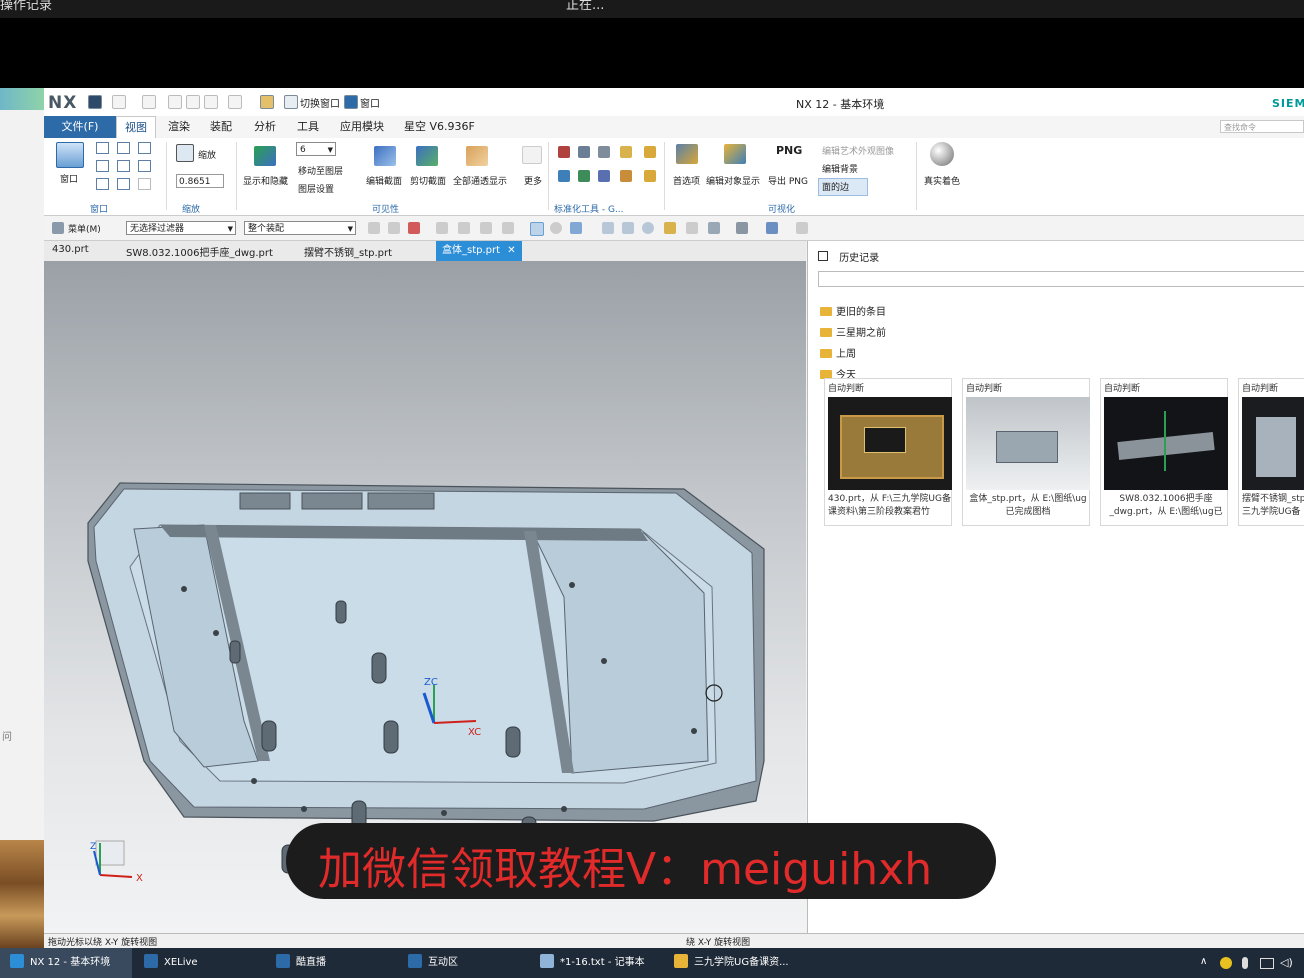  What do you see at coordinates (511, 250) in the screenshot?
I see `close-icon: ✕` at bounding box center [511, 250].